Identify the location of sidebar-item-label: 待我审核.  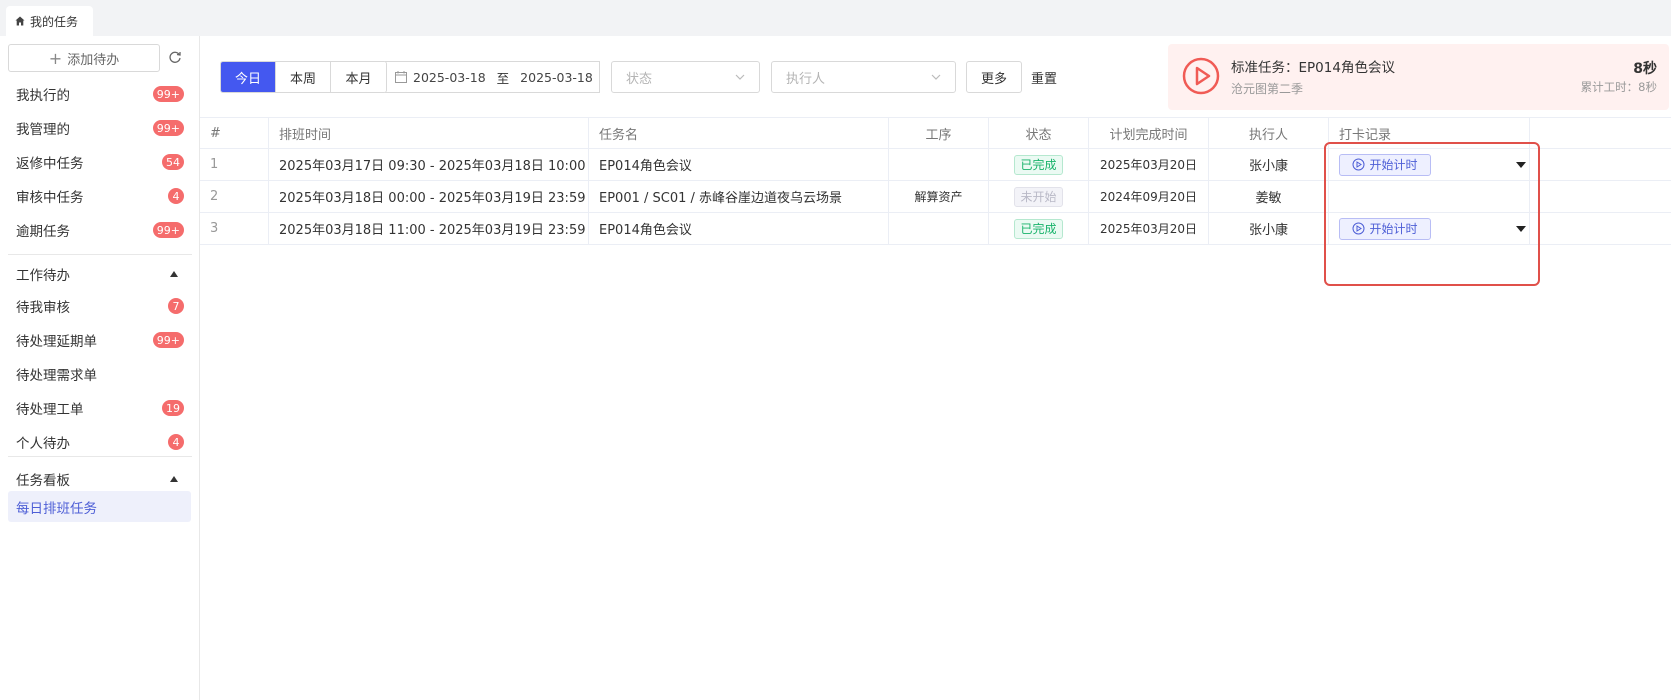
(43, 308).